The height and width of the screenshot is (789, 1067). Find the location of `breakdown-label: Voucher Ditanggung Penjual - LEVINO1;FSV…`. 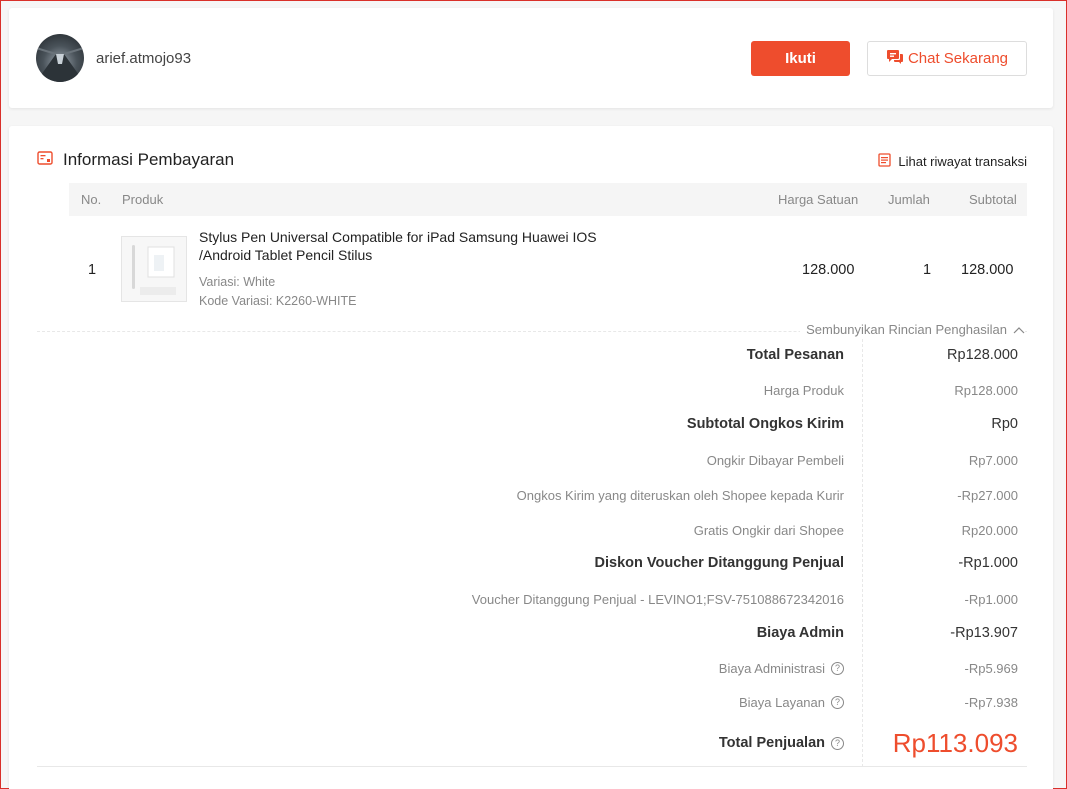

breakdown-label: Voucher Ditanggung Penjual - LEVINO1;FSV… is located at coordinates (657, 599).